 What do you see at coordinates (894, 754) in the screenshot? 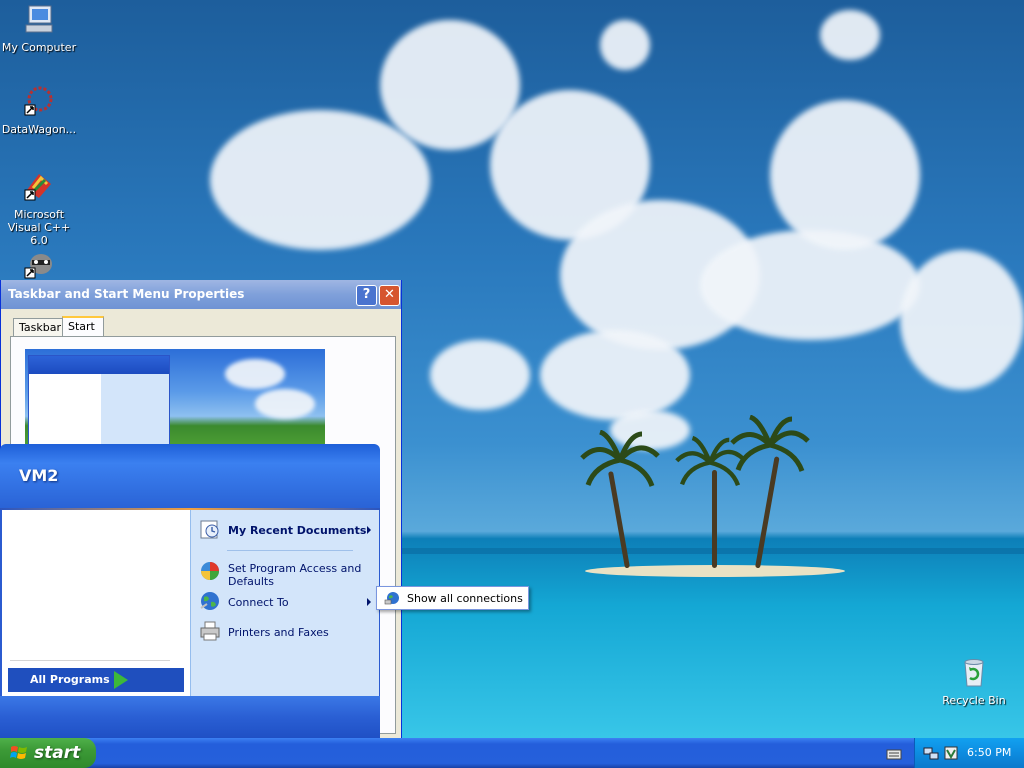
I see `keyboard-icon` at bounding box center [894, 754].